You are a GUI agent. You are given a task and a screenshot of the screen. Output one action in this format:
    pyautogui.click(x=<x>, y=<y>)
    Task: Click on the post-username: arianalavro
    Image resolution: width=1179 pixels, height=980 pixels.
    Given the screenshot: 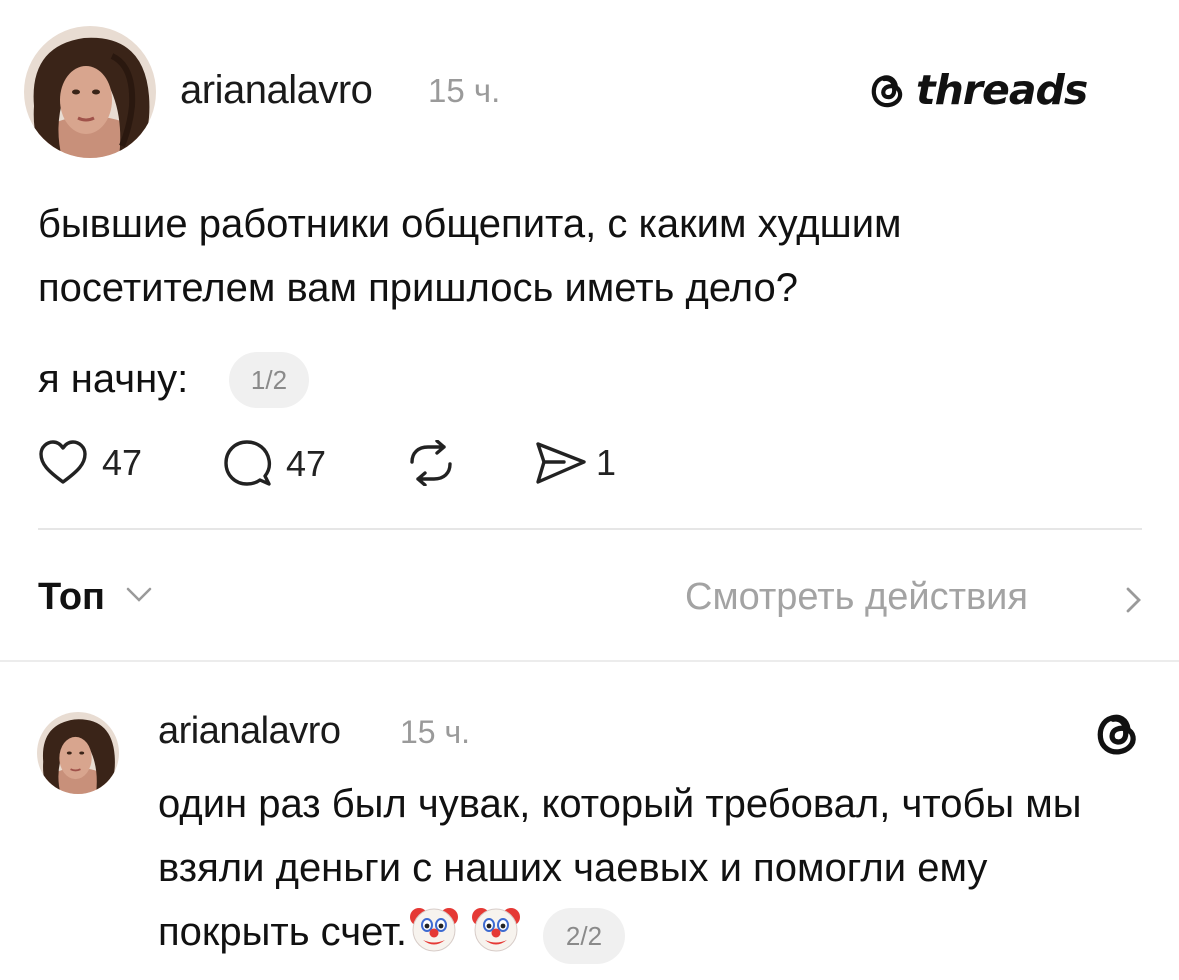 What is the action you would take?
    pyautogui.click(x=276, y=90)
    